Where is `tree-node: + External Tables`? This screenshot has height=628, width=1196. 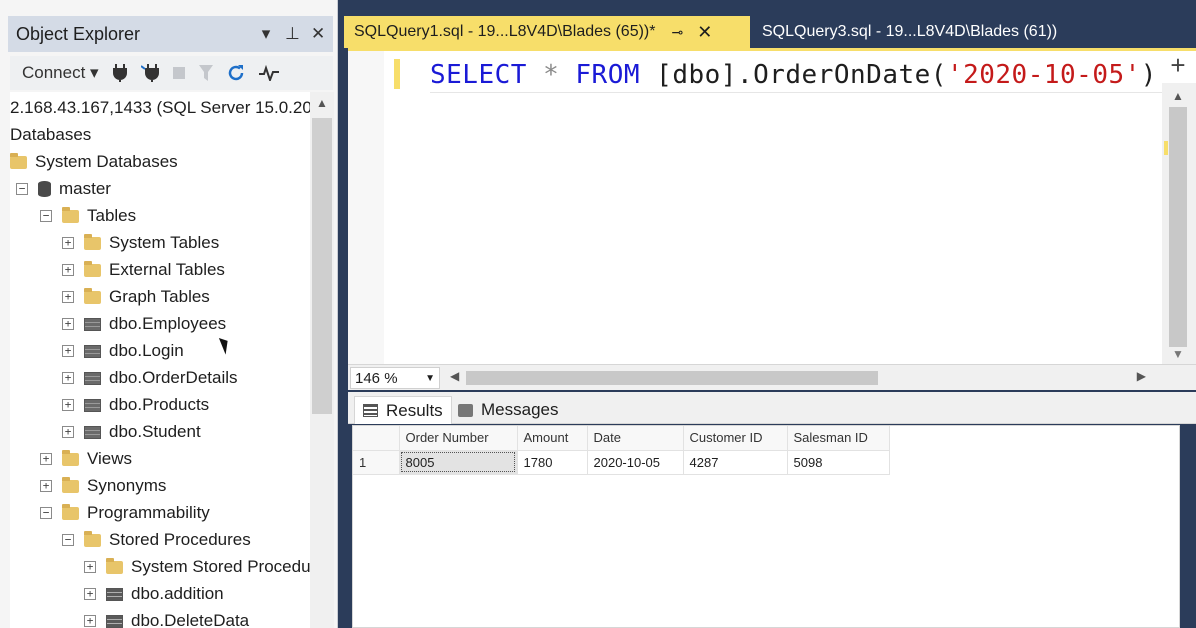
tree-node: + External Tables is located at coordinates (143, 270).